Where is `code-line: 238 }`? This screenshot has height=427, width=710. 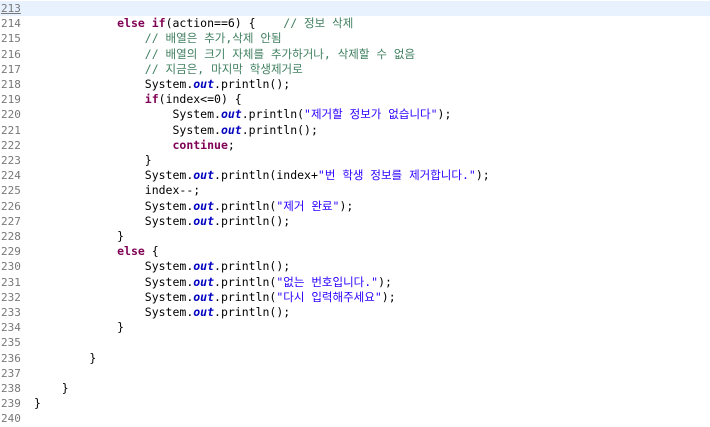 code-line: 238 } is located at coordinates (355, 388).